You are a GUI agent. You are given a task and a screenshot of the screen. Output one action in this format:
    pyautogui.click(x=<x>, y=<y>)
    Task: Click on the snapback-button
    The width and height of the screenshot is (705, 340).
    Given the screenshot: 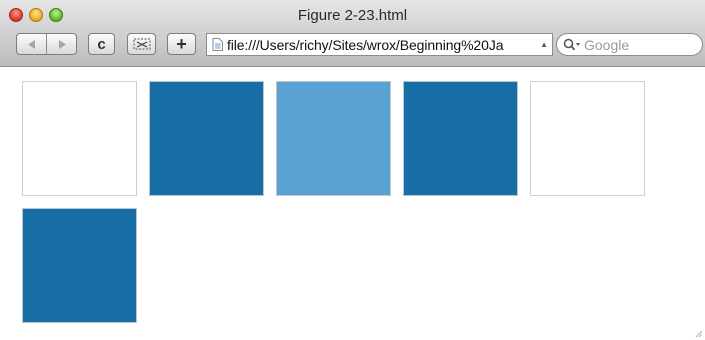 What is the action you would take?
    pyautogui.click(x=141, y=44)
    